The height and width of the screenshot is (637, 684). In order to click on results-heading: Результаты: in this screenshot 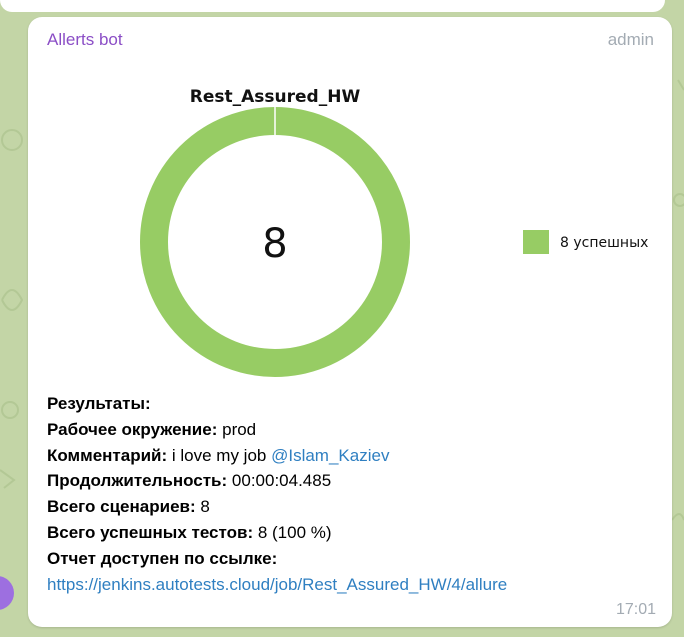, I will do `click(99, 403)`.